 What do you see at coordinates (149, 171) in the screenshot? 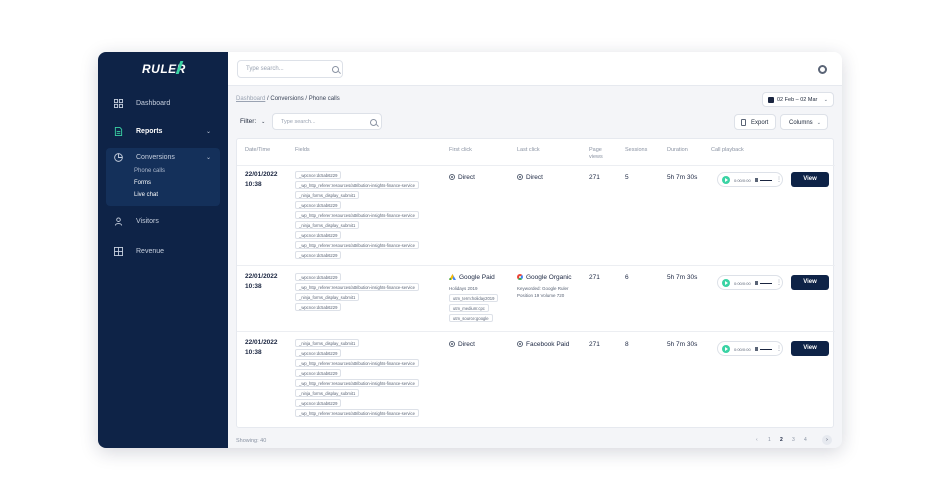
I see `sidebar-subitem-phone-calls: Phone calls` at bounding box center [149, 171].